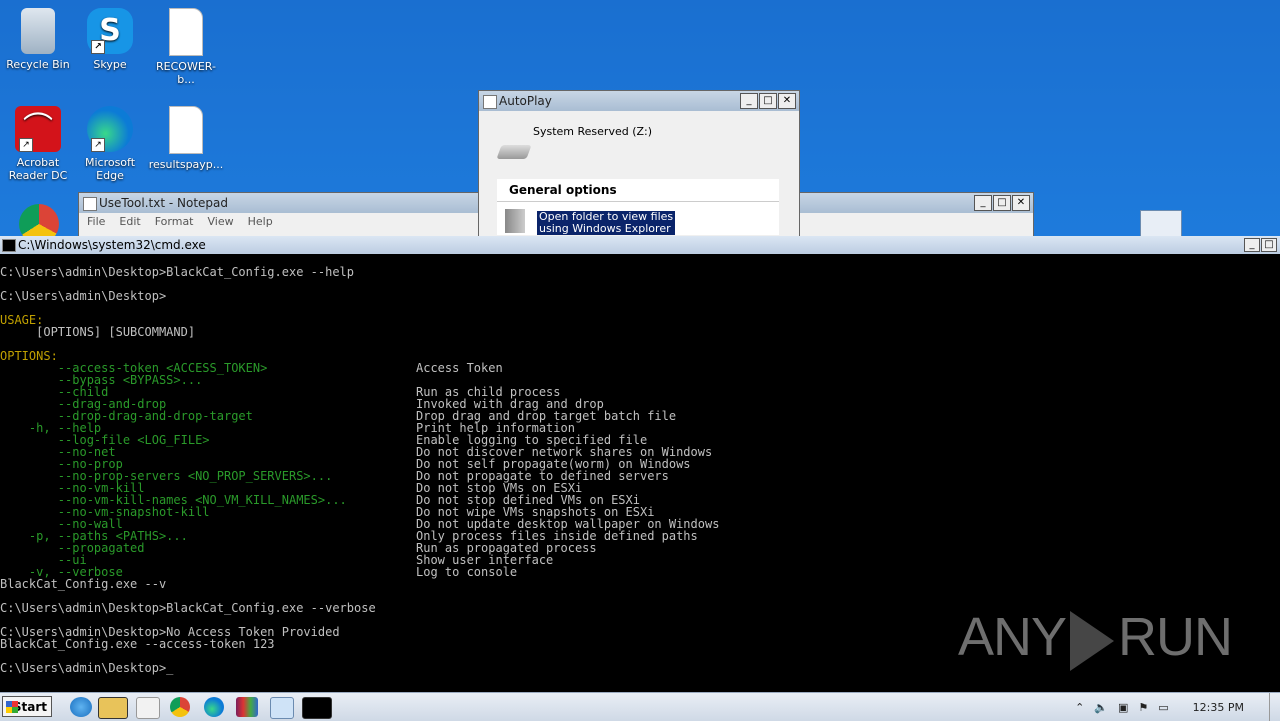 Image resolution: width=1280 pixels, height=721 pixels. Describe the element at coordinates (137, 644) in the screenshot. I see `cmd-line-text: BlackCat_Config.exe --access-token 123` at that location.